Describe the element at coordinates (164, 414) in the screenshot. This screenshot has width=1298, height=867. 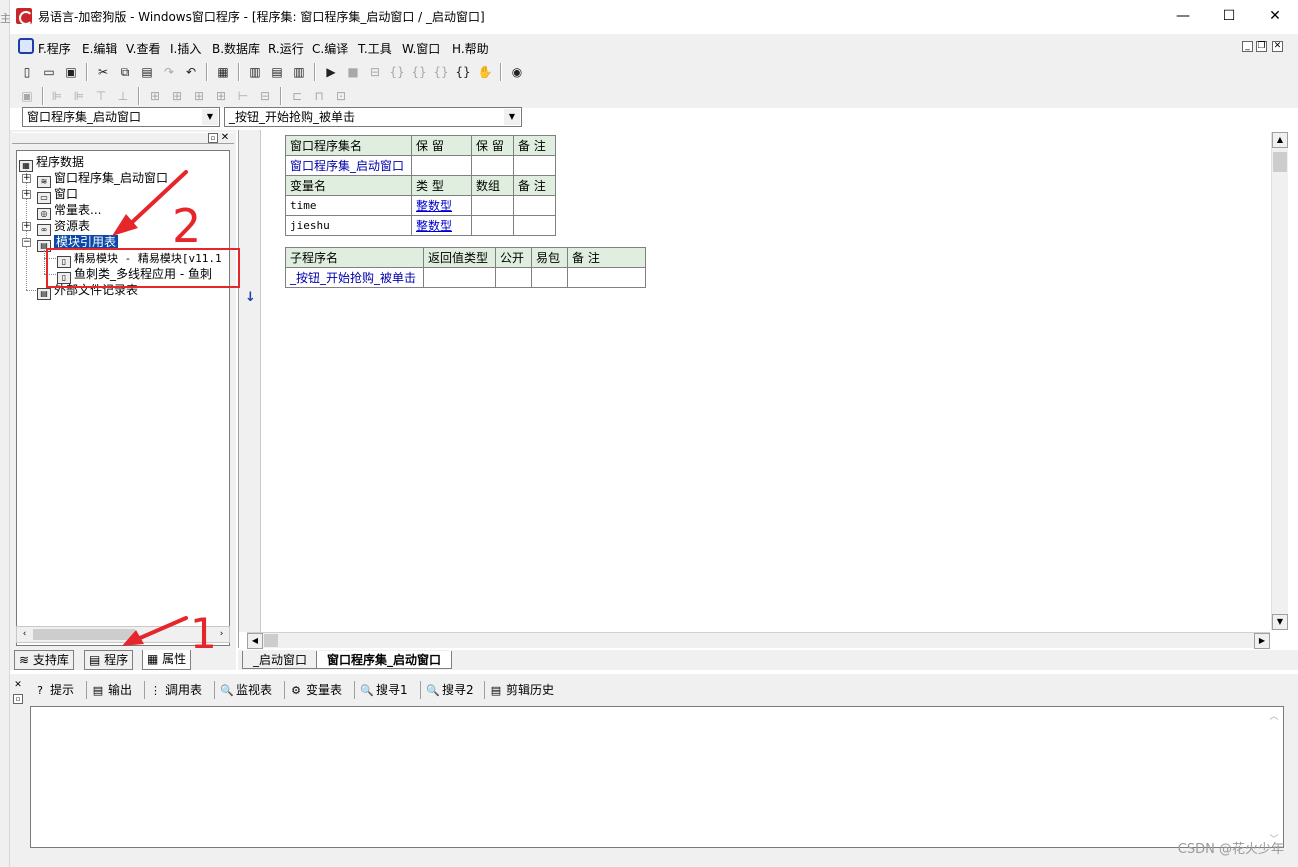
I see `annotation-overlay: 2 1` at that location.